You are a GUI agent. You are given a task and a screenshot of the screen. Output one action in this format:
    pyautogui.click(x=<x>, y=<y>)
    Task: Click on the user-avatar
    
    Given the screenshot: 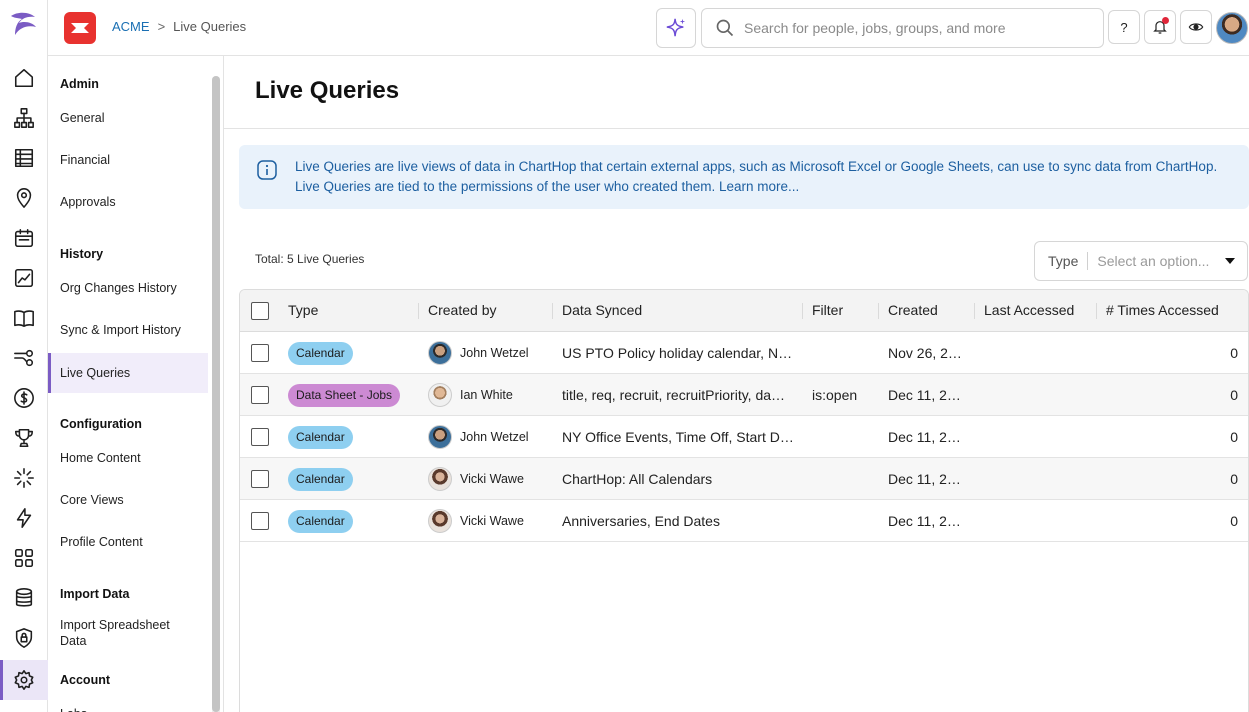 What is the action you would take?
    pyautogui.click(x=1232, y=28)
    